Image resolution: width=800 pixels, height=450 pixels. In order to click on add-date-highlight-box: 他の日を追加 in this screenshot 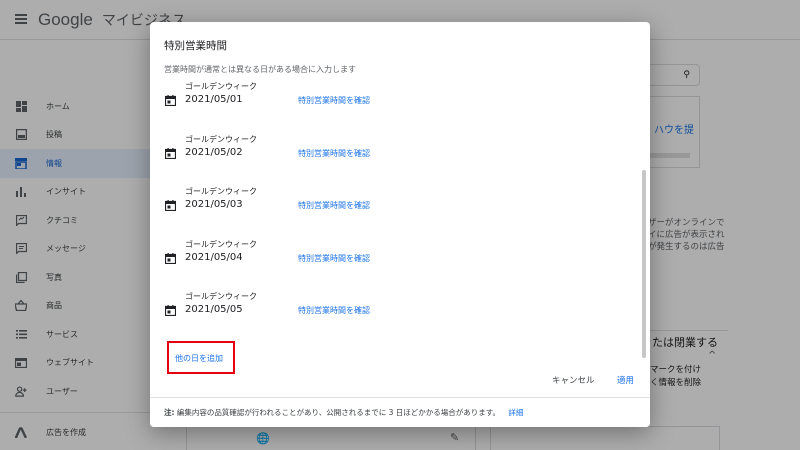, I will do `click(201, 357)`.